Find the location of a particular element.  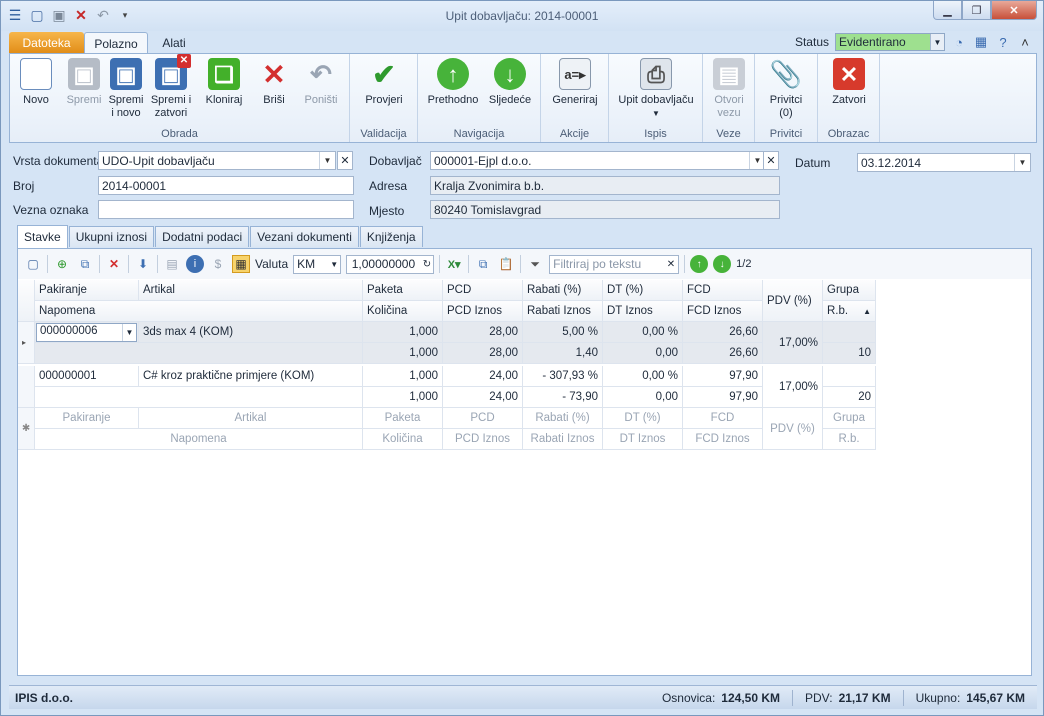

col-fcd-iznos: FCD Iznos is located at coordinates (723, 311).